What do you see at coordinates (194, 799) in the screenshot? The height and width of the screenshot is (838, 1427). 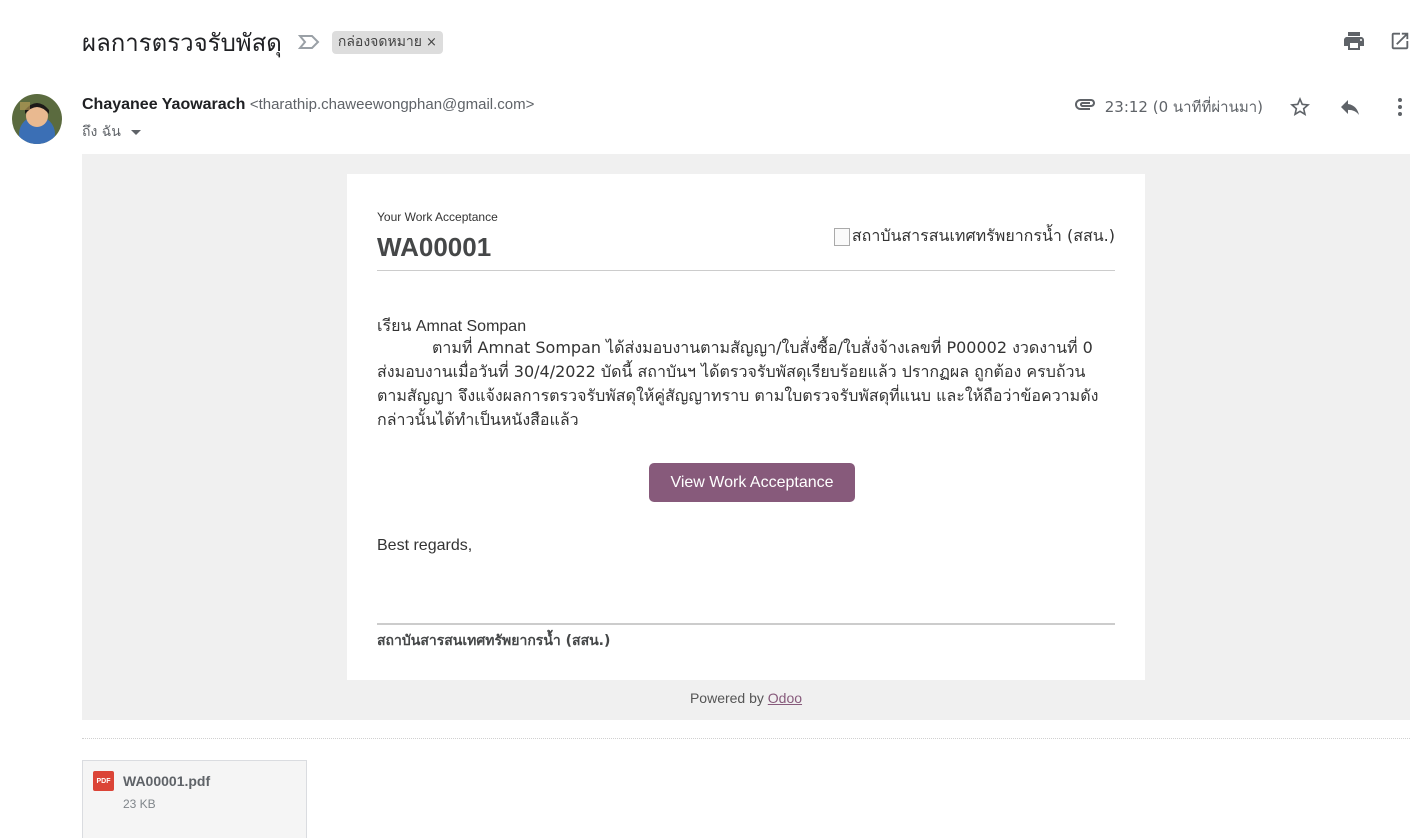 I see `attachment-card: PDF WA00001.pdf 23 KB` at bounding box center [194, 799].